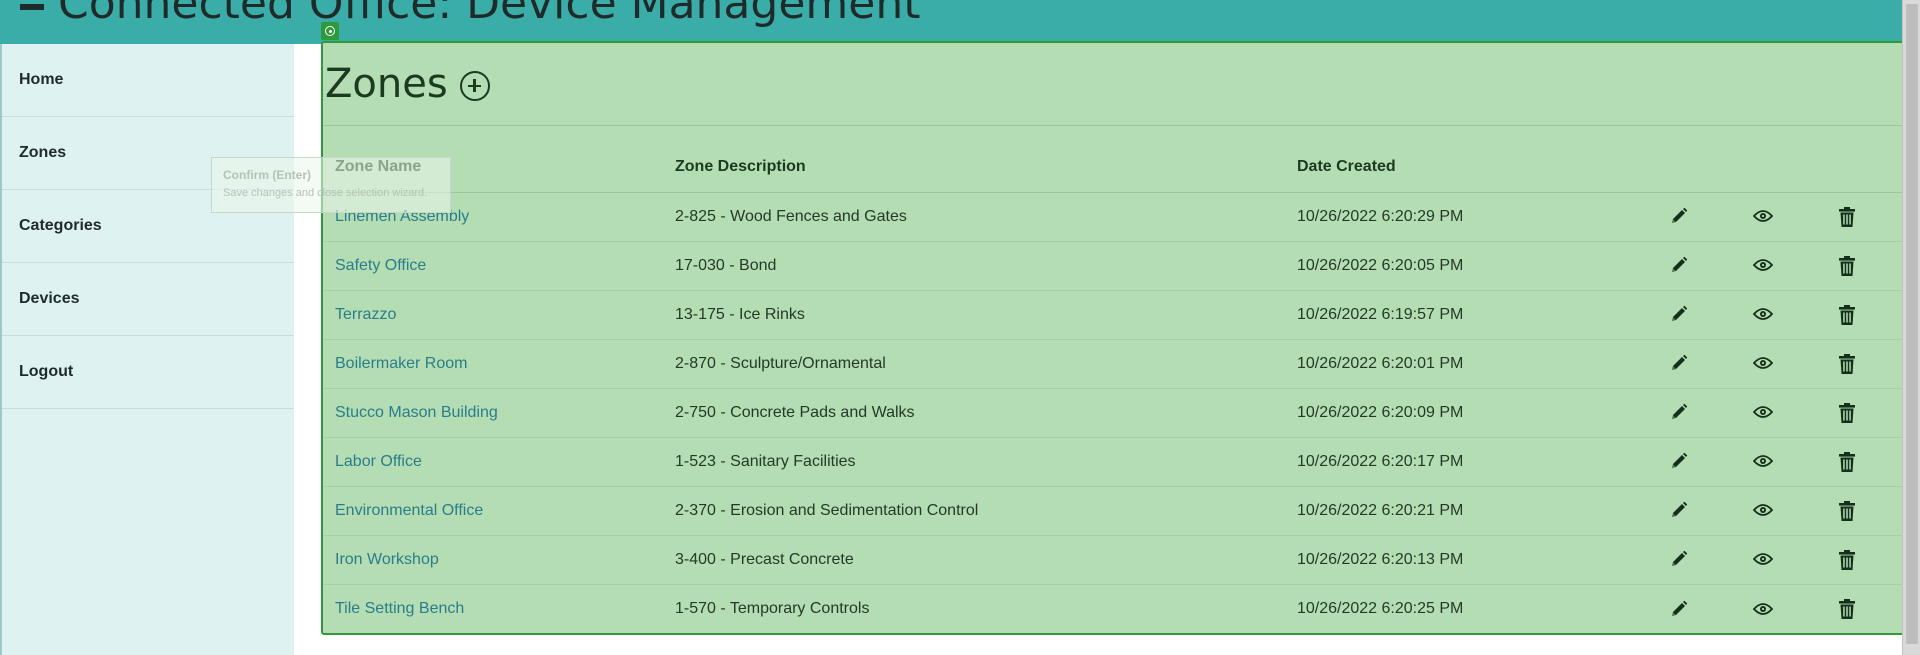 This screenshot has height=655, width=1920. I want to click on sidebar-item-devices: Devices, so click(148, 299).